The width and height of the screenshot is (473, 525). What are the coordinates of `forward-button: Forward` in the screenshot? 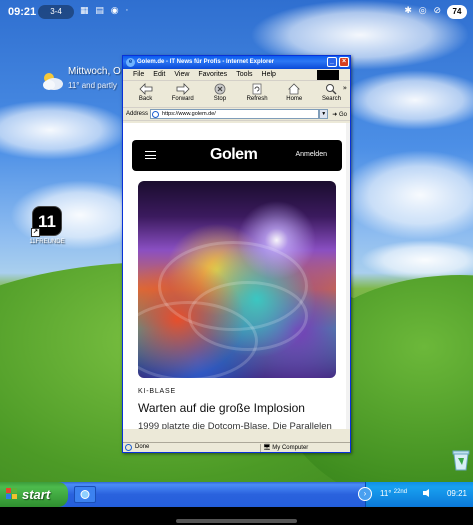 It's located at (182, 91).